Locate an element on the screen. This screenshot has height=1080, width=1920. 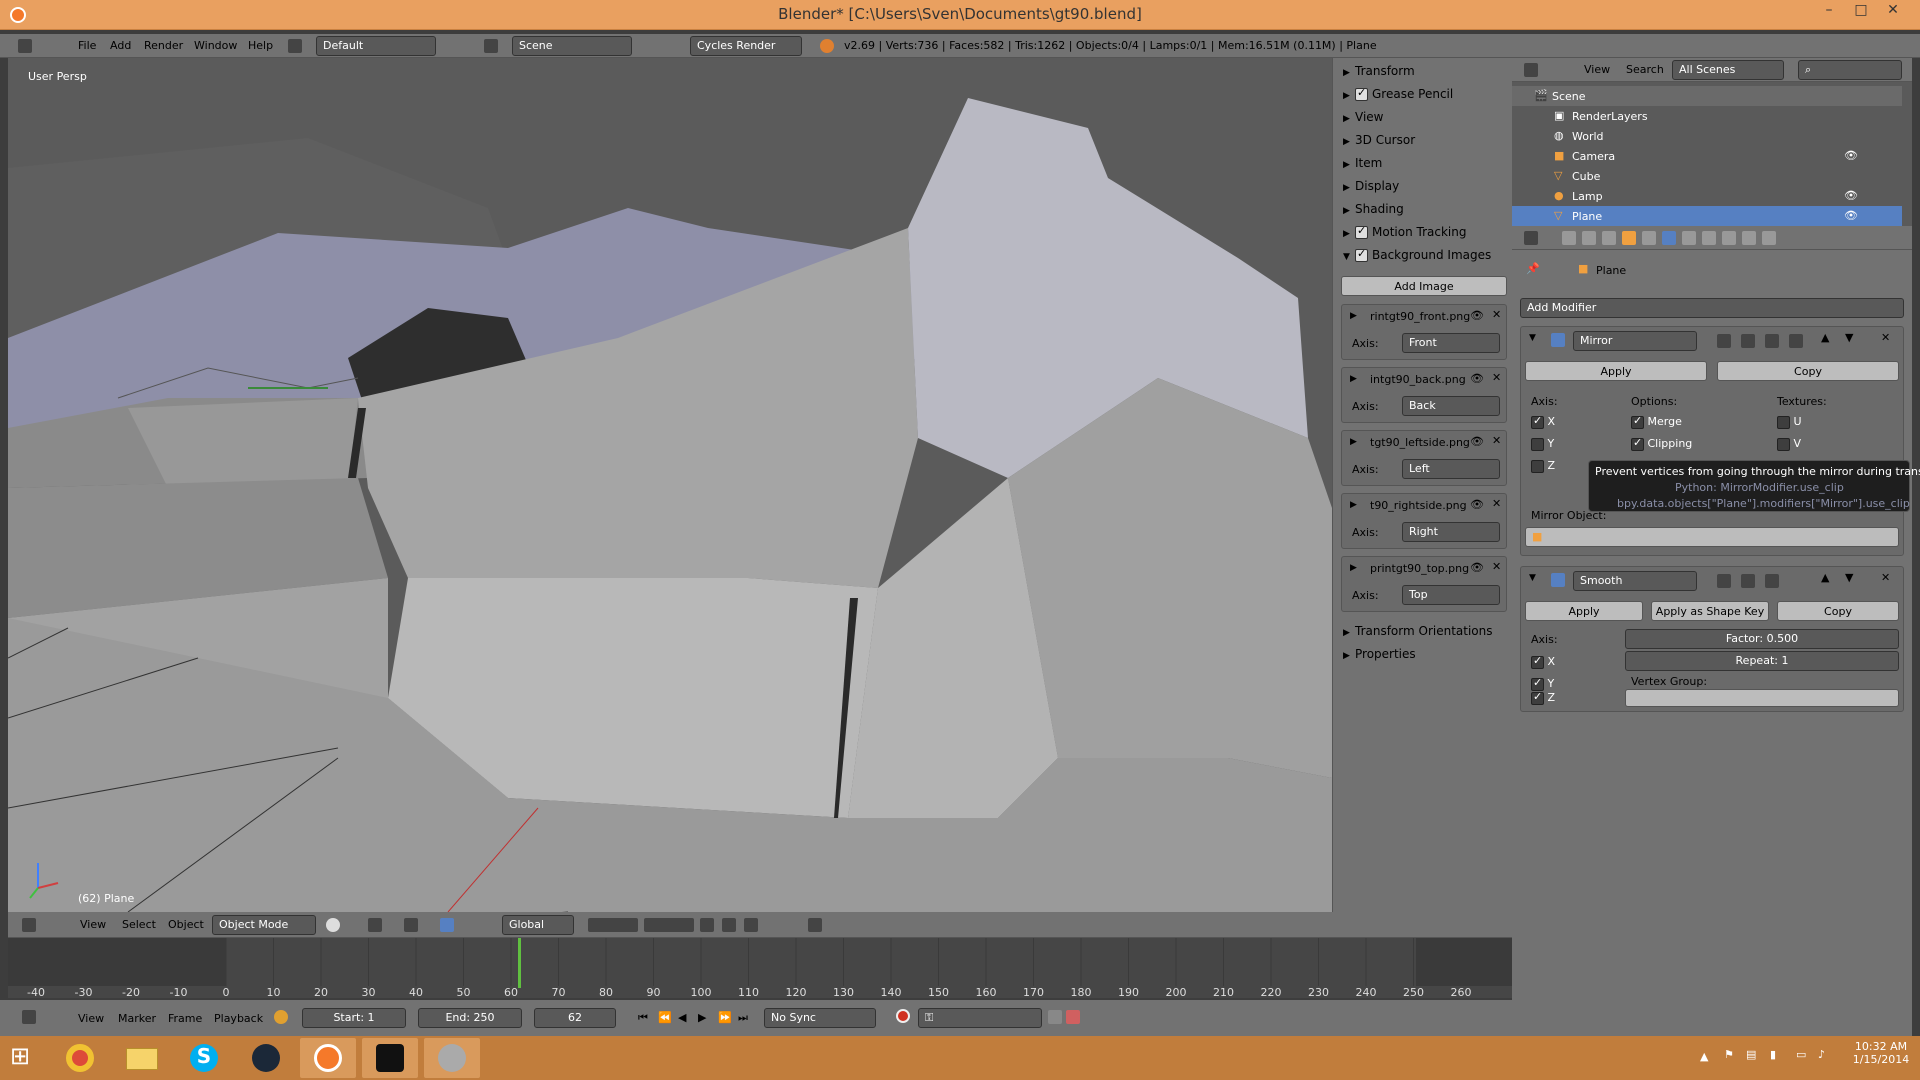
editor-type-icon is located at coordinates (1531, 70).